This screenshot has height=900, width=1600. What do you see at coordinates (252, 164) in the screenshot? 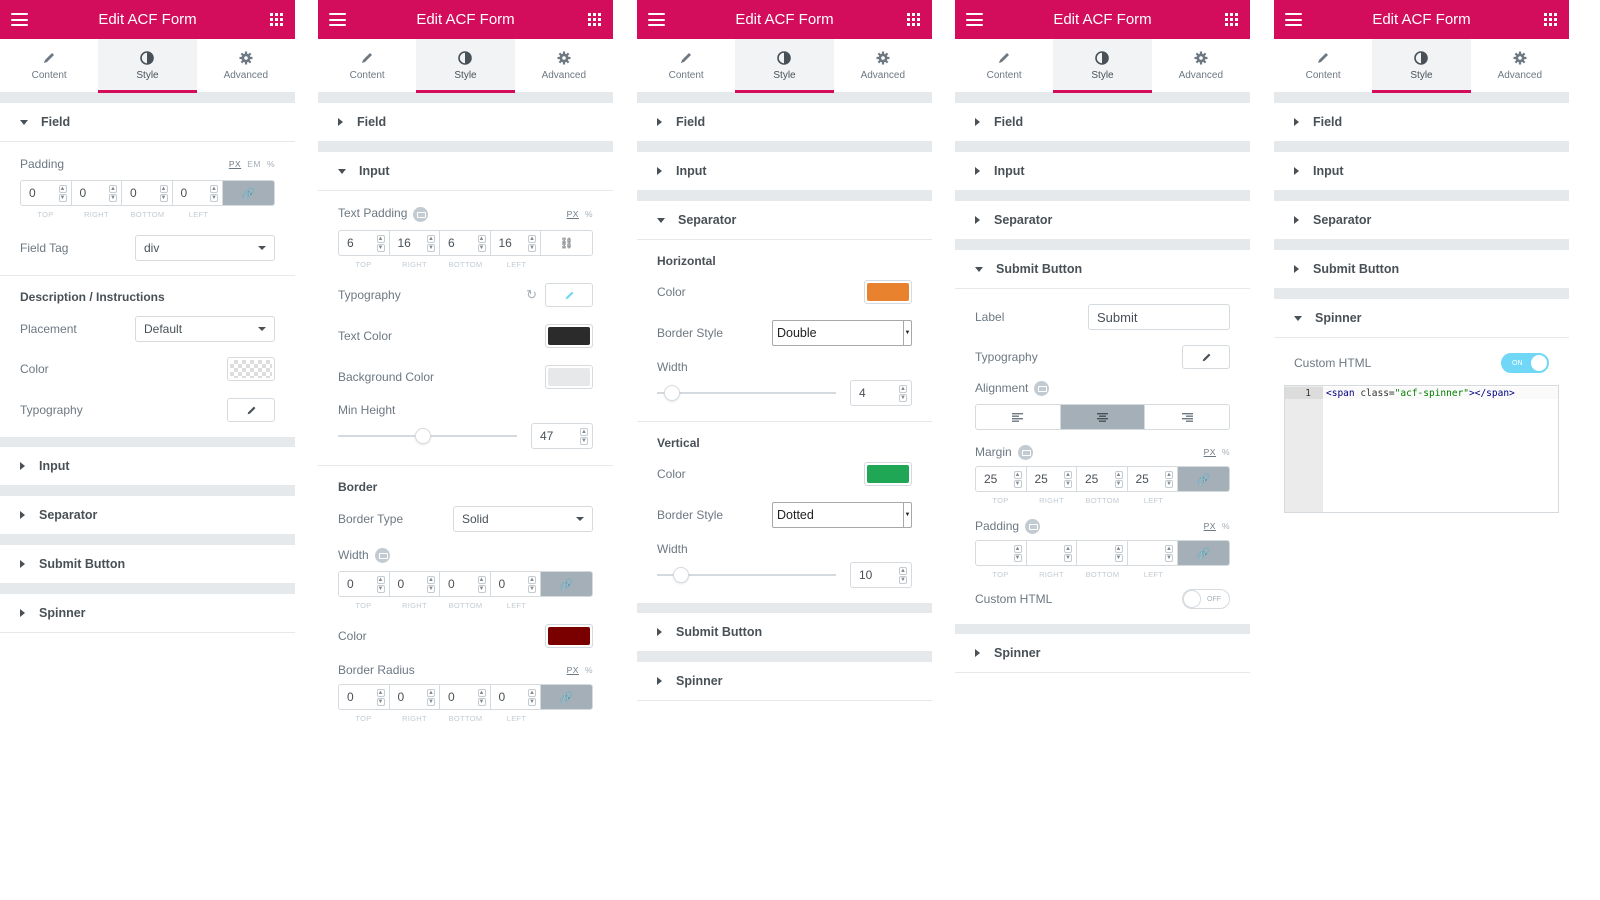
I see `unit-switcher: PX EM%` at bounding box center [252, 164].